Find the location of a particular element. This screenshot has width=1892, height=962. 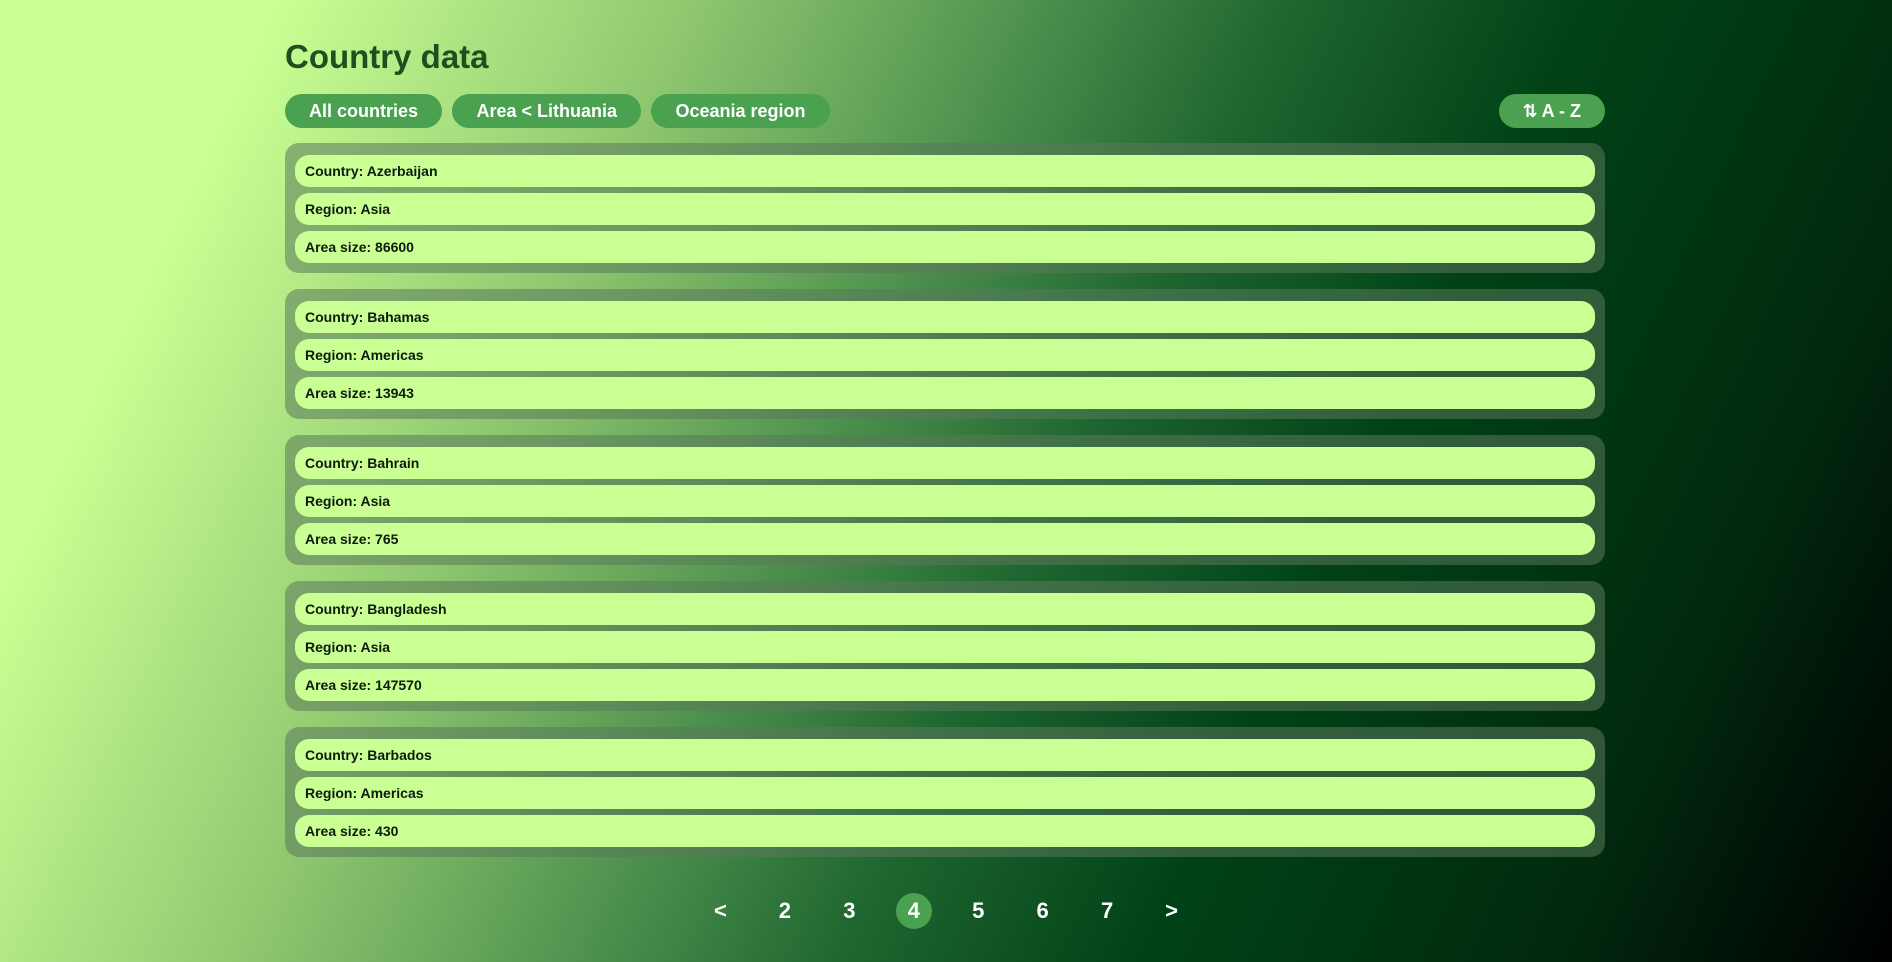

sort-button: ⇅ A - Z is located at coordinates (1551, 111).